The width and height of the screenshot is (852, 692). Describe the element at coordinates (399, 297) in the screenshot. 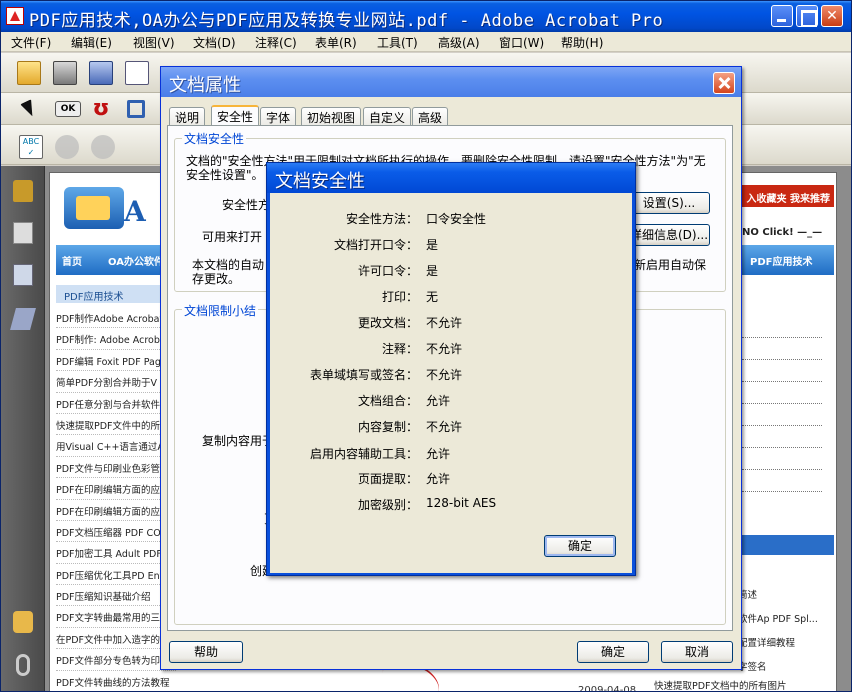

I see `printing-label: 打印：` at that location.